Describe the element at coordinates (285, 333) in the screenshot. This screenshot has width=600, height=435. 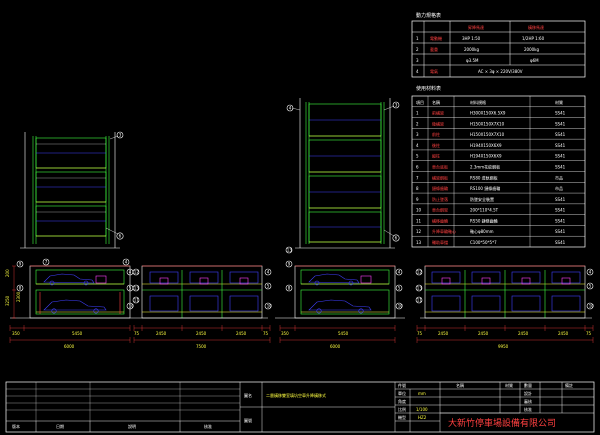
I see `svg-text: 350` at that location.